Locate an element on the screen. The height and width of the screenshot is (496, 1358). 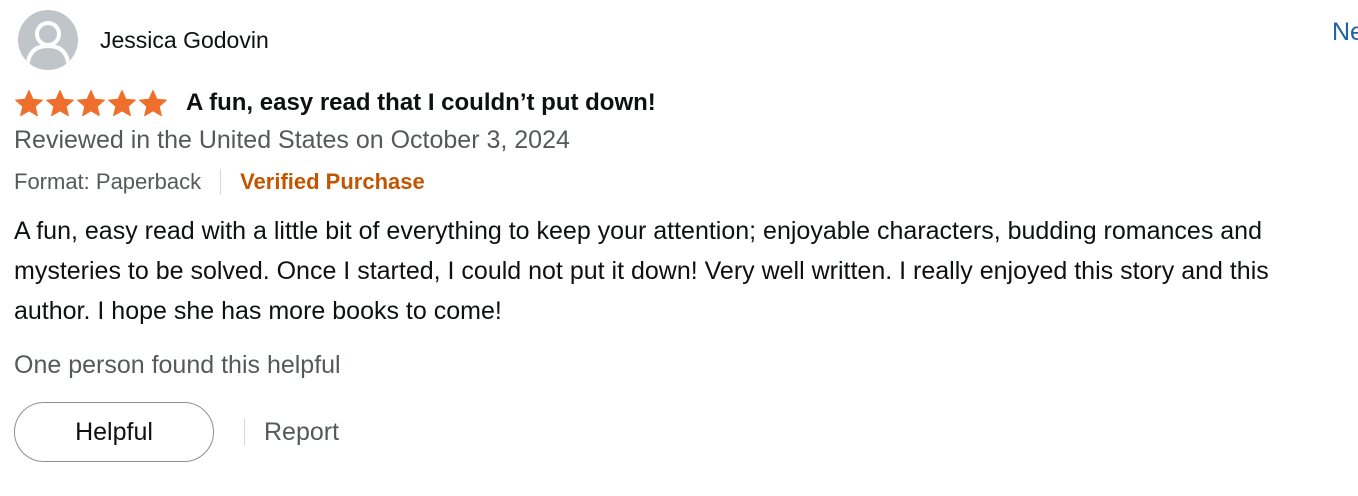
cut-off-link: Ne is located at coordinates (1345, 32).